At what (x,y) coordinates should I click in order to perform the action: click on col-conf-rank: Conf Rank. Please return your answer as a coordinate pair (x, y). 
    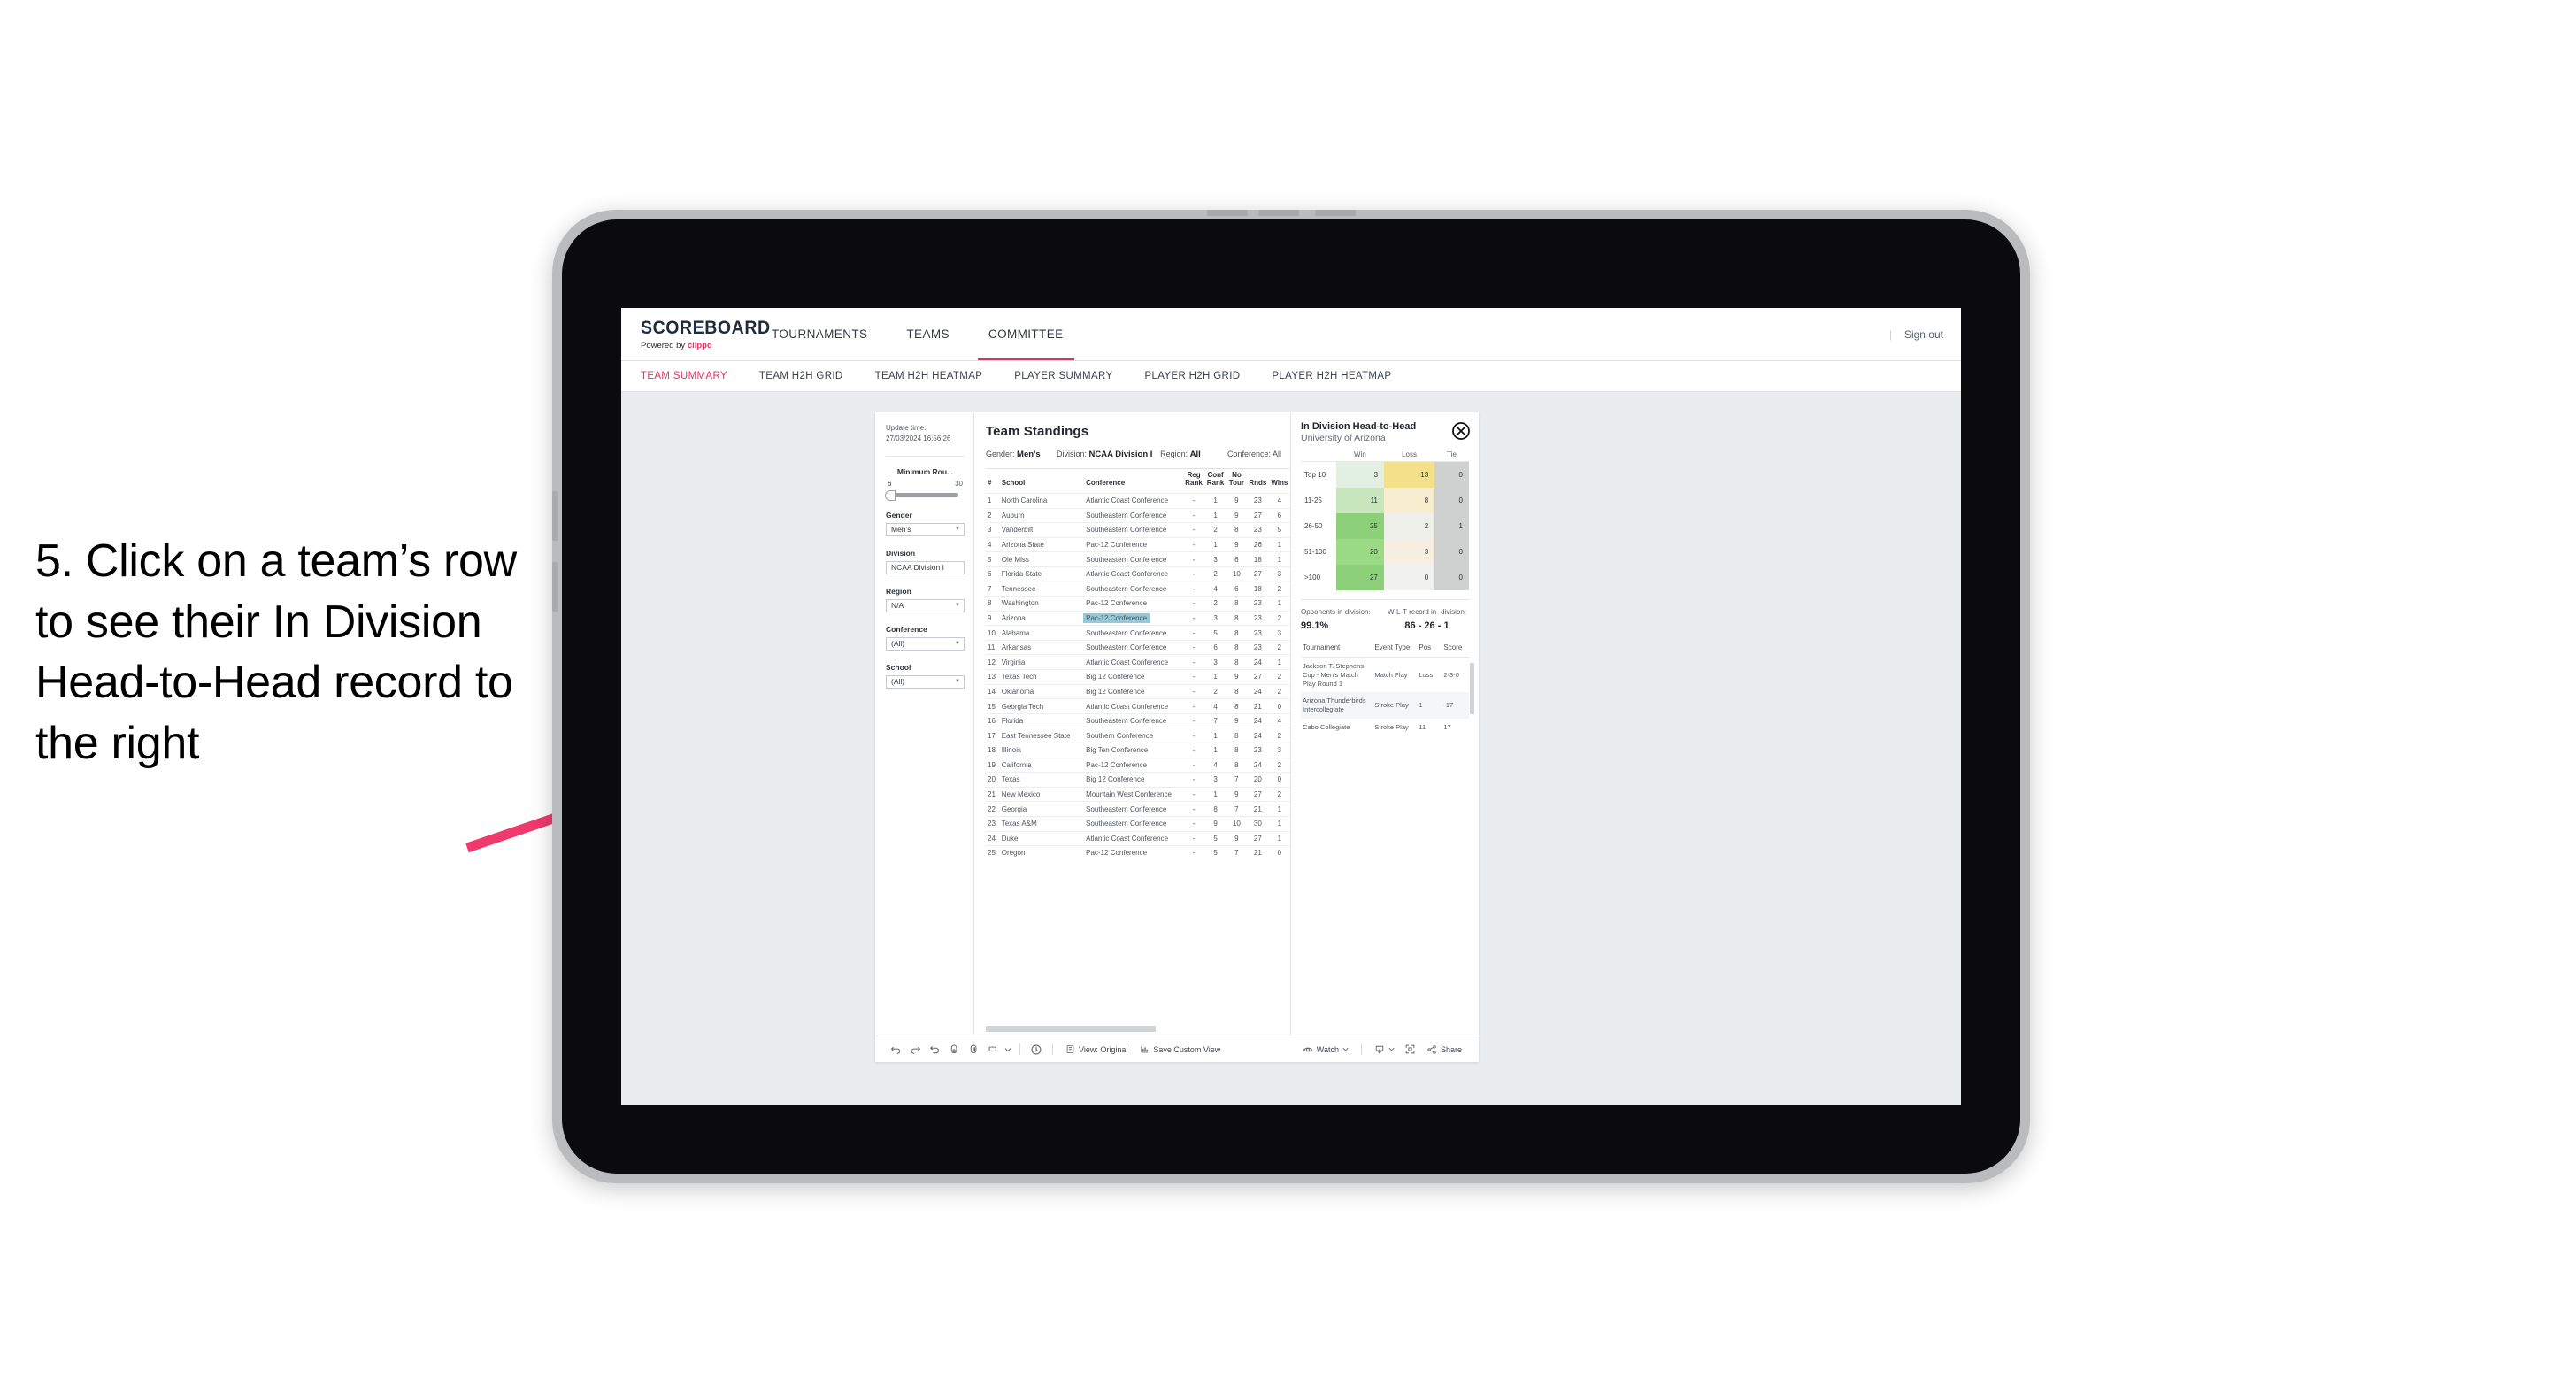
    Looking at the image, I should click on (1215, 481).